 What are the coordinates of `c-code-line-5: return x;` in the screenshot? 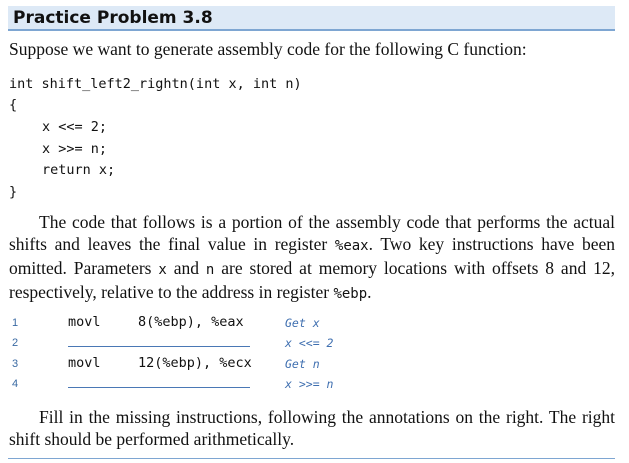 It's located at (79, 170).